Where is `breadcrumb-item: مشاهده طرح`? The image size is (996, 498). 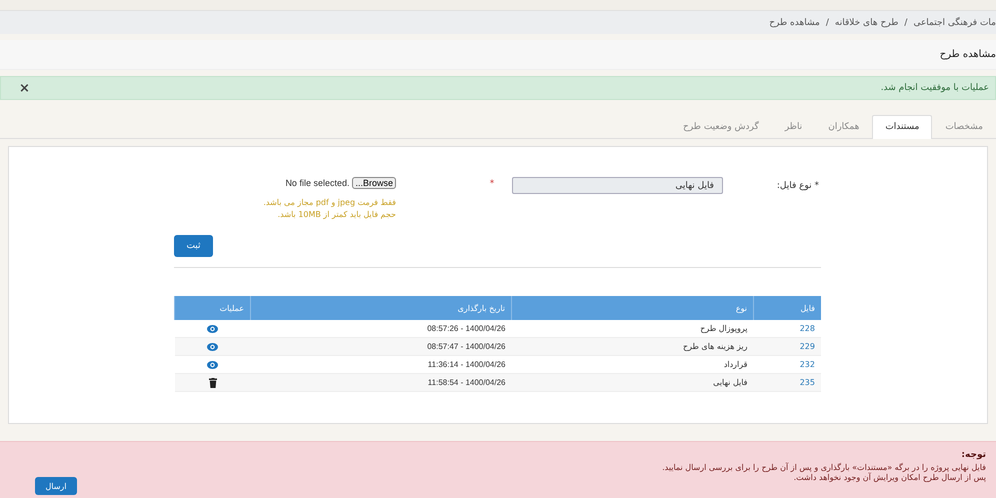 breadcrumb-item: مشاهده طرح is located at coordinates (794, 23).